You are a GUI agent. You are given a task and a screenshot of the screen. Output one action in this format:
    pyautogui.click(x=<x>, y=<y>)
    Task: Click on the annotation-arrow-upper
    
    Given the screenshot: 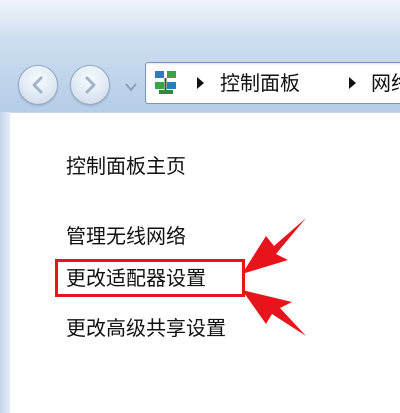 What is the action you would take?
    pyautogui.click(x=274, y=246)
    